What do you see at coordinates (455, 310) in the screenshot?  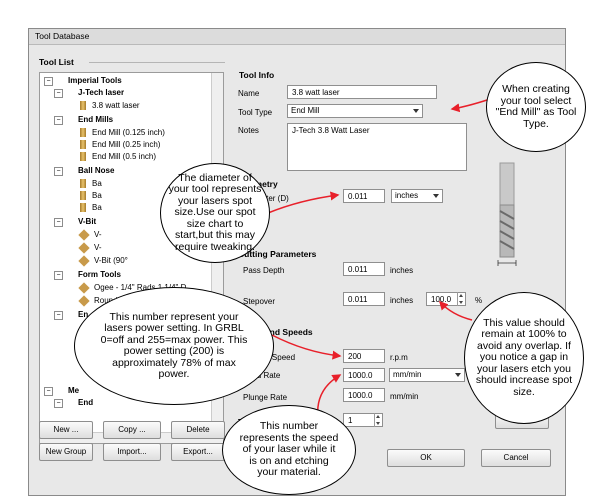 I see `arrow-to-stepover-percent` at bounding box center [455, 310].